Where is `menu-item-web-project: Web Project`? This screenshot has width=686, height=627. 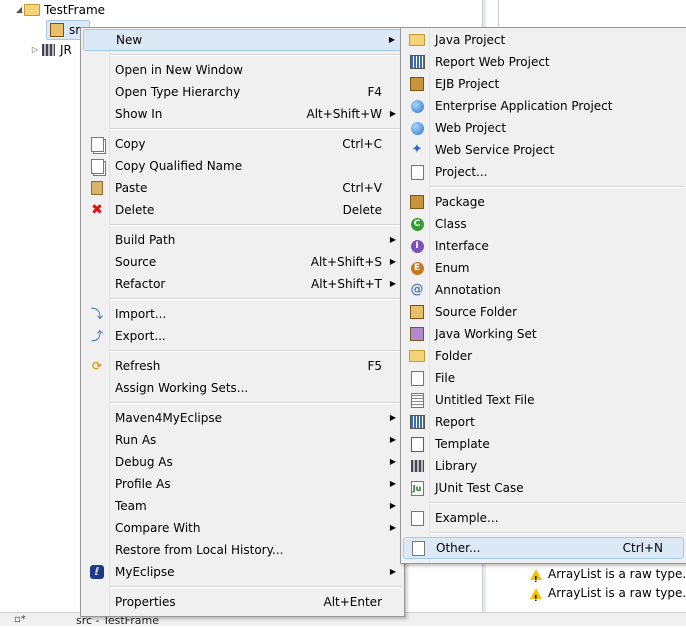
menu-item-web-project: Web Project is located at coordinates (543, 128).